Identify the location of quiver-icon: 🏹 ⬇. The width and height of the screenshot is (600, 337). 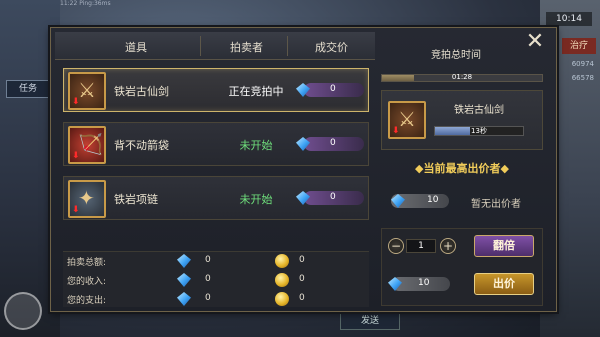
(87, 145).